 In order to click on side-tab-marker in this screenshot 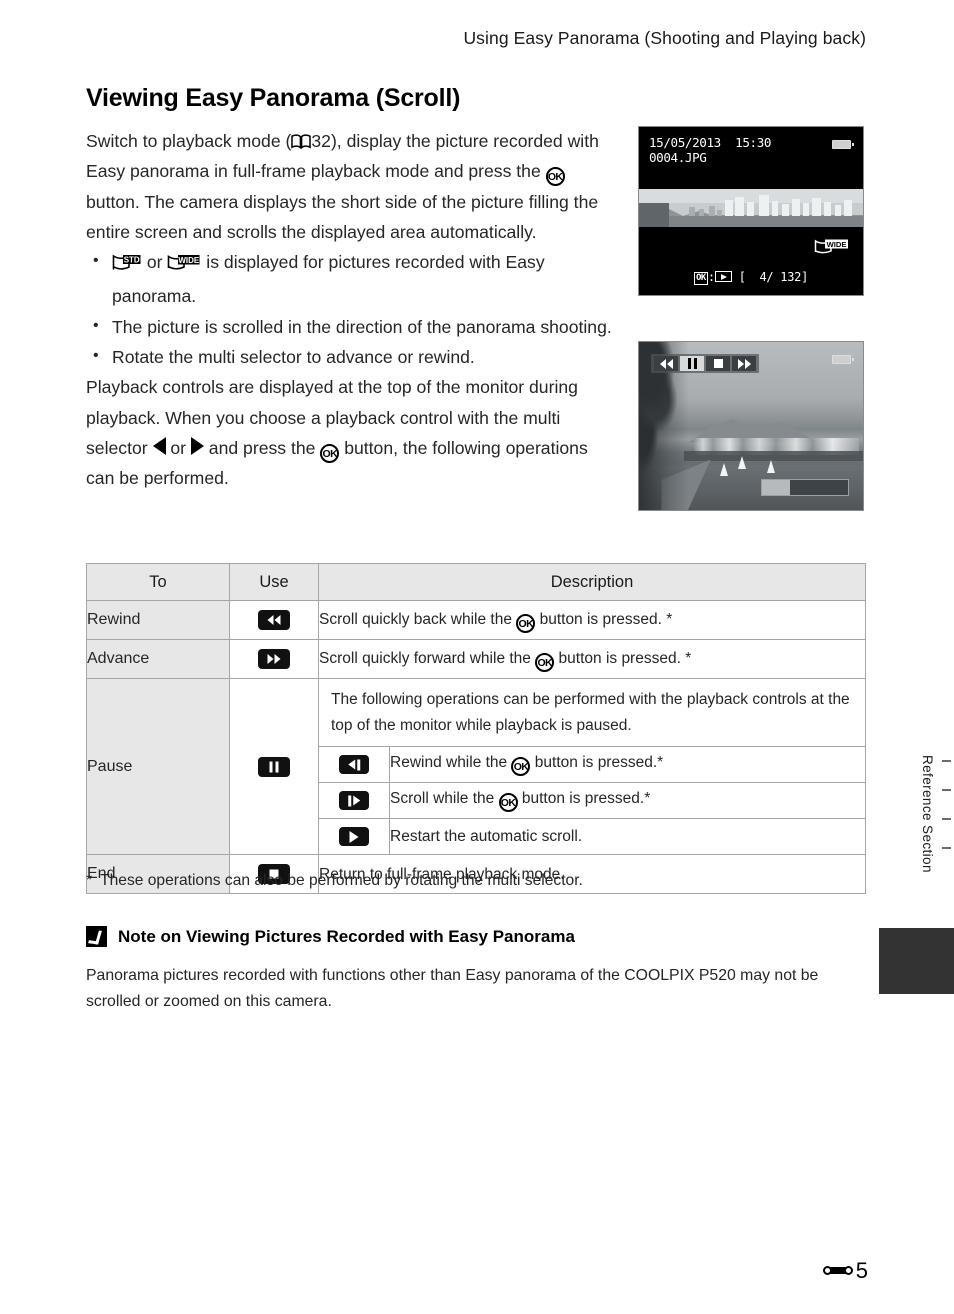, I will do `click(916, 961)`.